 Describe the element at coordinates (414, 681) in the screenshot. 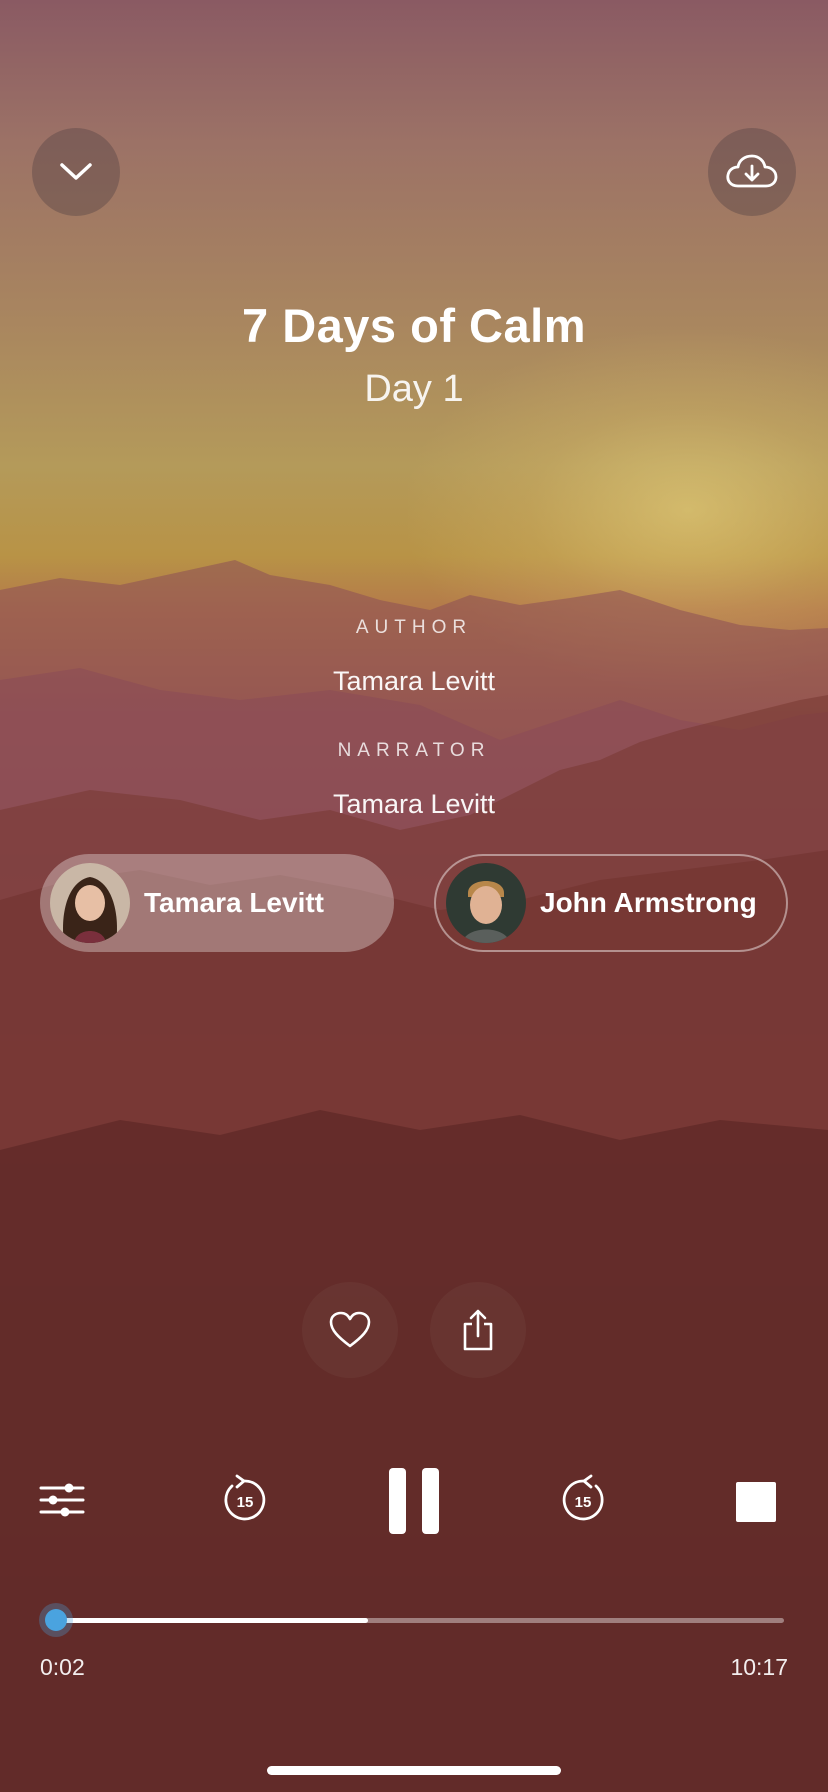

I see `author-name: Tamara Levitt` at that location.